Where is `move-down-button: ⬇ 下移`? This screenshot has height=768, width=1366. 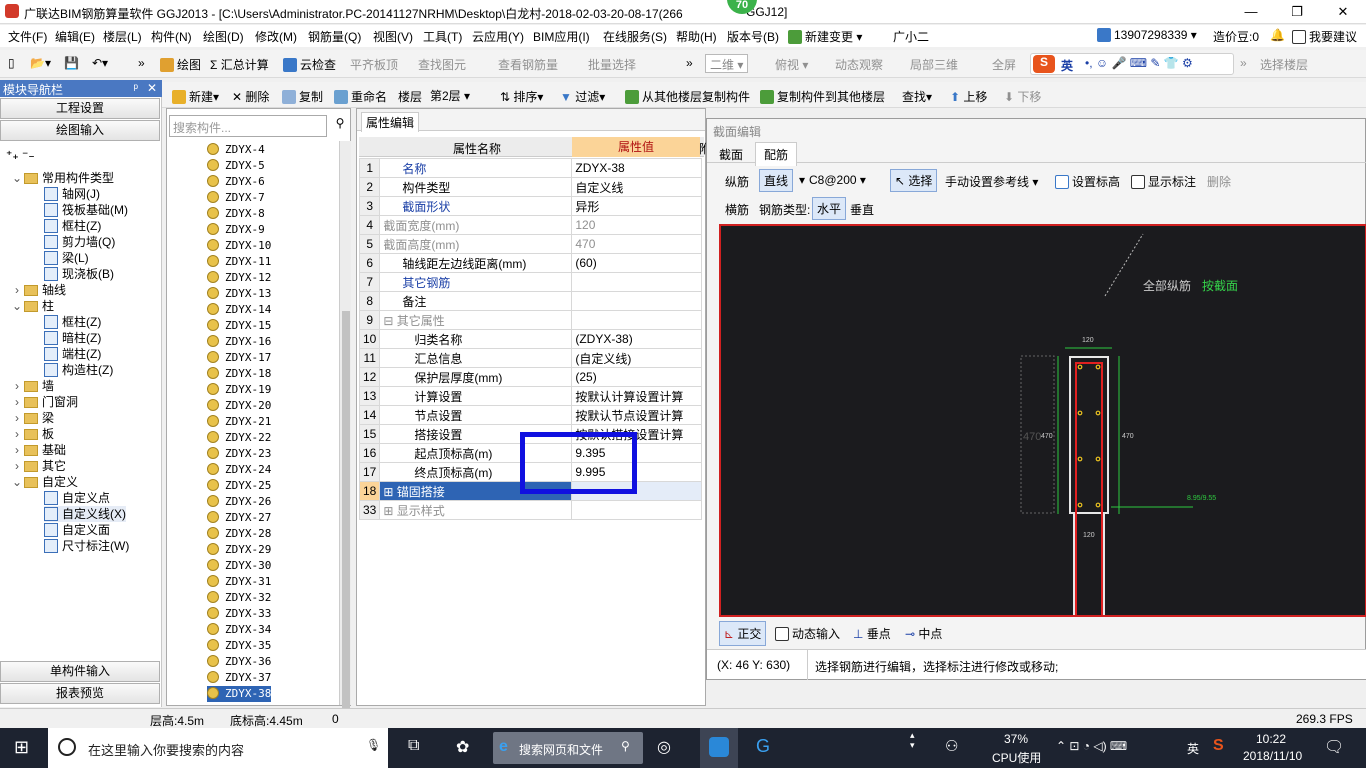
move-down-button: ⬇ 下移 is located at coordinates (1022, 96).